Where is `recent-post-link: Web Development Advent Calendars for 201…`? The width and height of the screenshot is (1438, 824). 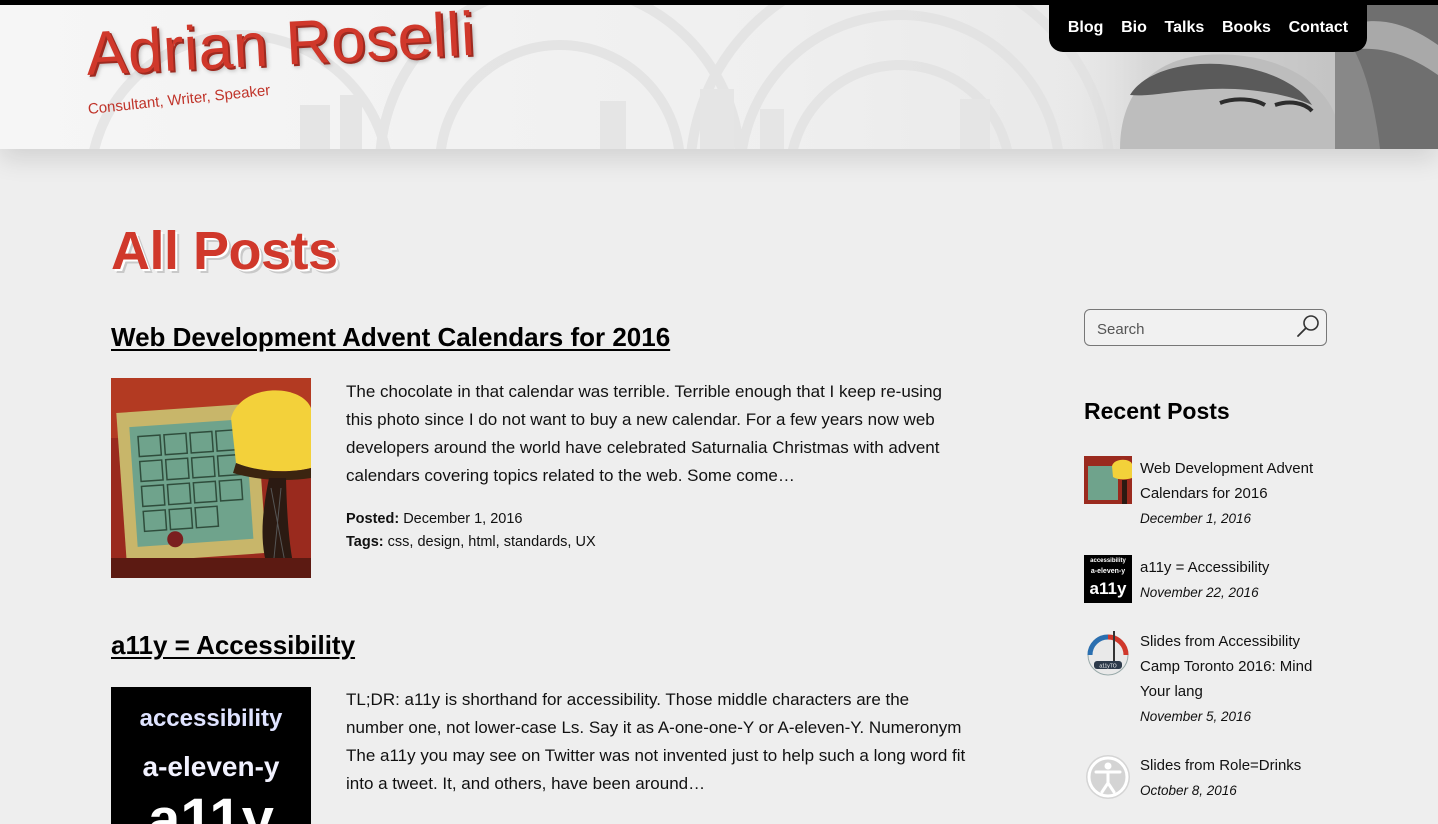
recent-post-link: Web Development Advent Calendars for 201… is located at coordinates (1226, 481).